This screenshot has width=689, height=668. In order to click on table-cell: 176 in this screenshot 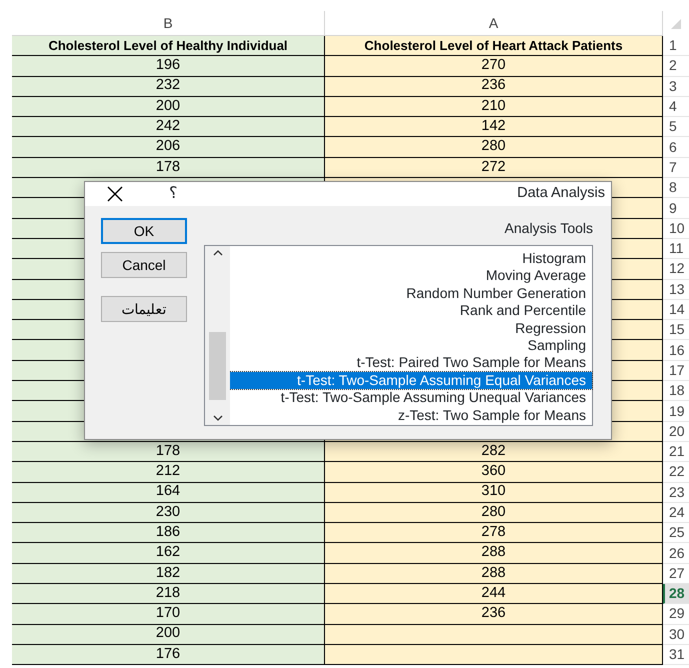, I will do `click(168, 655)`.